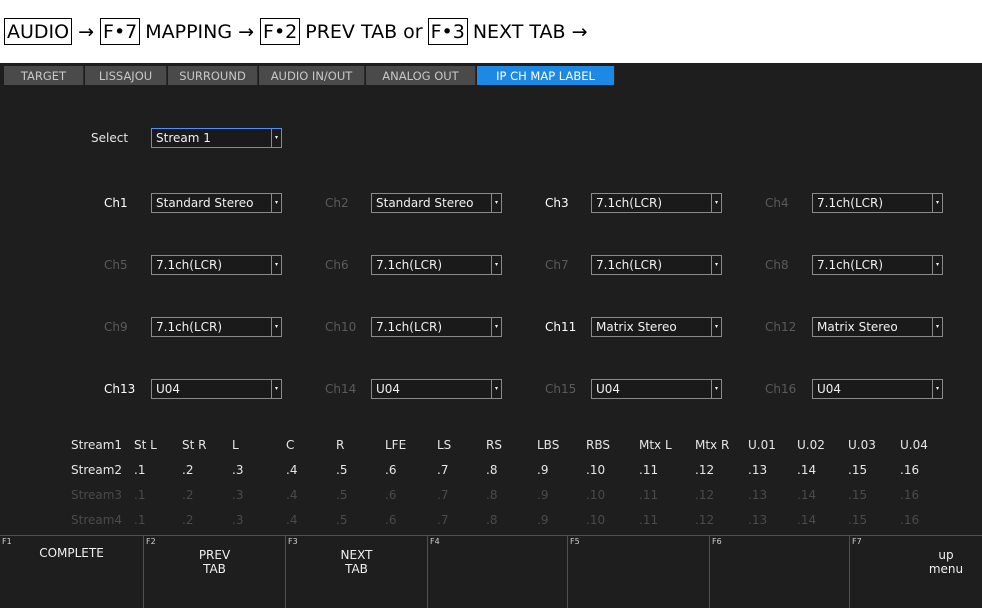 The width and height of the screenshot is (982, 608). What do you see at coordinates (238, 495) in the screenshot?
I see `stream-table-cell: .3` at bounding box center [238, 495].